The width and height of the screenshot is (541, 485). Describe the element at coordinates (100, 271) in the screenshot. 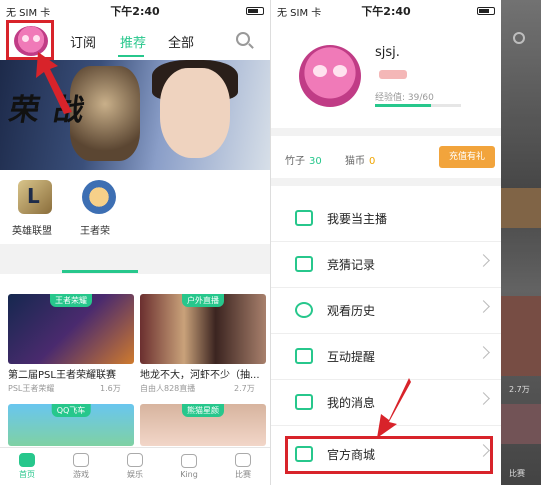

I see `section-indicator` at that location.